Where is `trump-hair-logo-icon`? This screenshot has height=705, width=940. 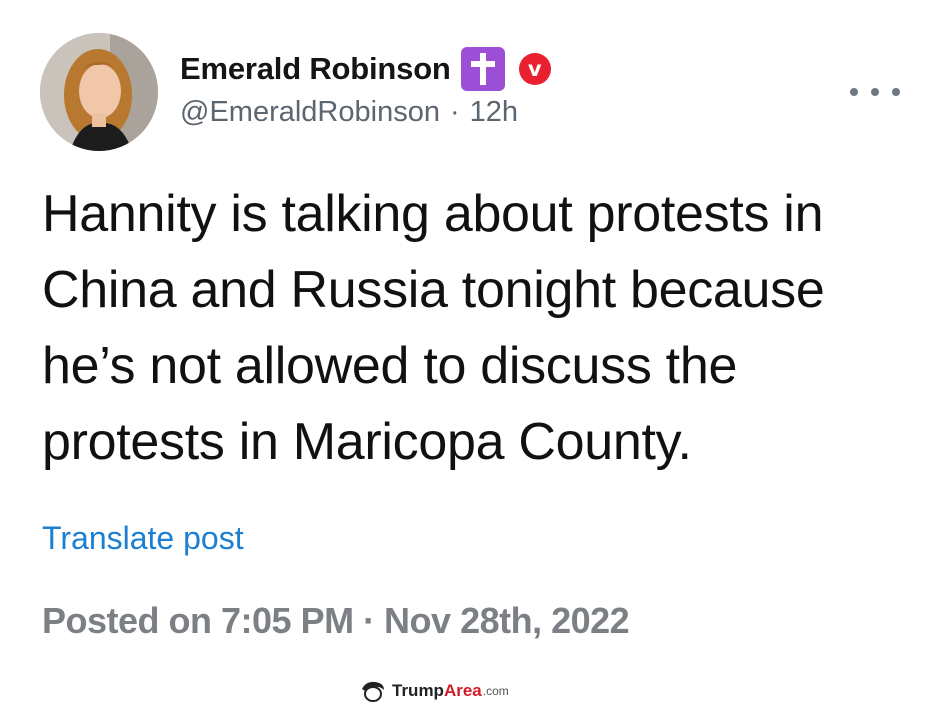
trump-hair-logo-icon is located at coordinates (373, 691).